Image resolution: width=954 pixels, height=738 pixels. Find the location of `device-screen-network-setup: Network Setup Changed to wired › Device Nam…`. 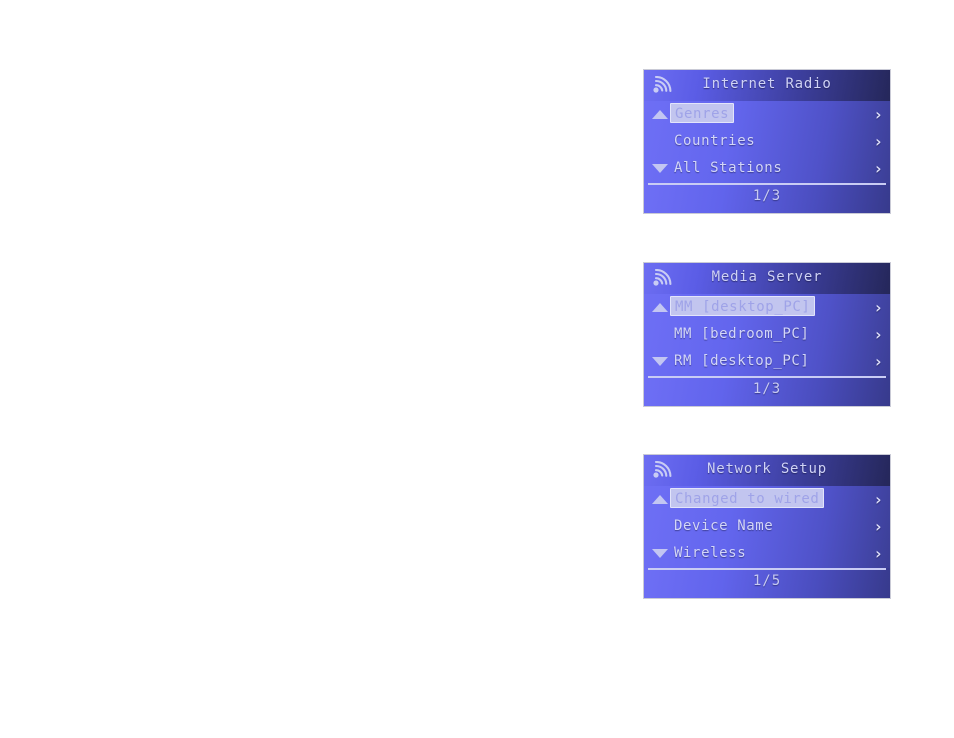

device-screen-network-setup: Network Setup Changed to wired › Device Nam… is located at coordinates (767, 526).